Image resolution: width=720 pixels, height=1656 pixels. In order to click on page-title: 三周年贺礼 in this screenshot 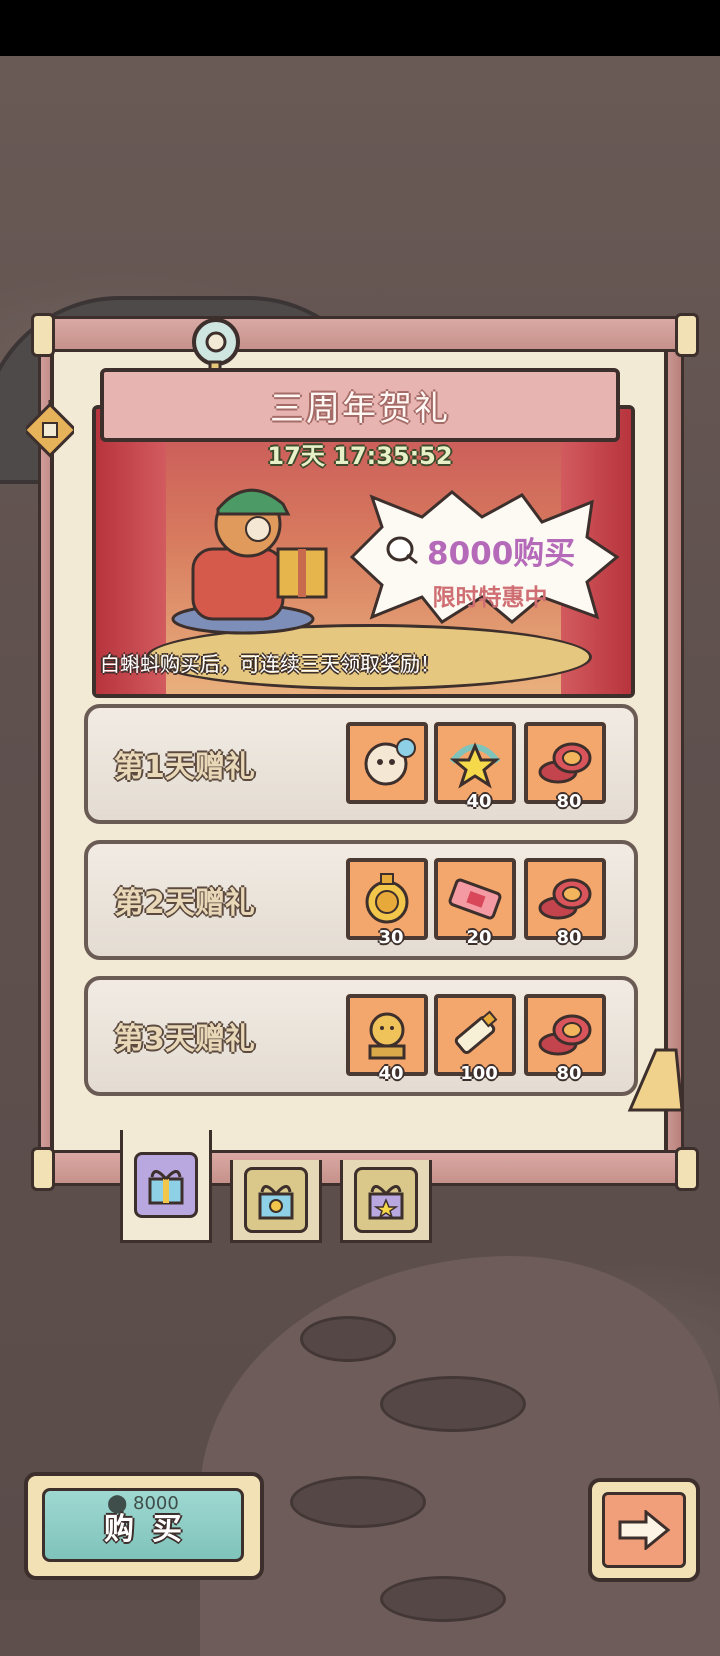, I will do `click(360, 408)`.